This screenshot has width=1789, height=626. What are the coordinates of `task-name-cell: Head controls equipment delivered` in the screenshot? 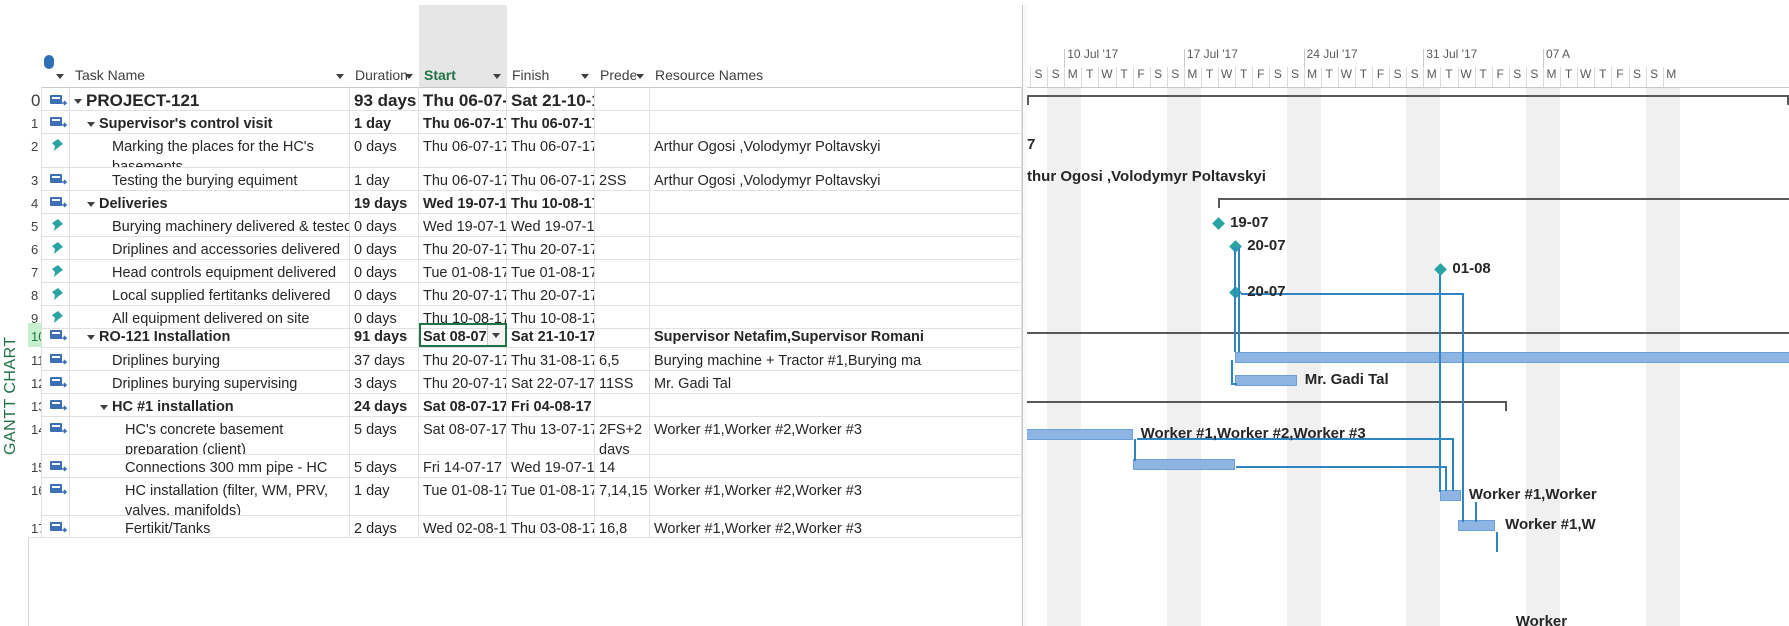 It's located at (210, 270).